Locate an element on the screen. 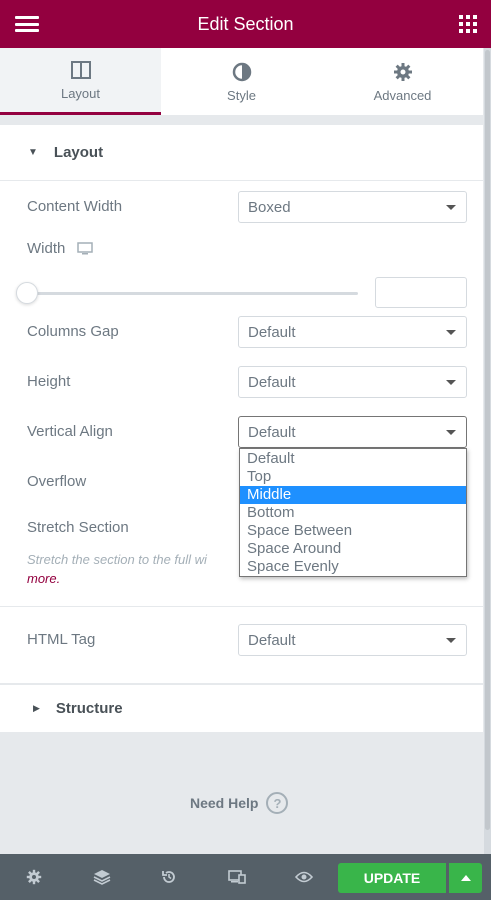 The width and height of the screenshot is (491, 900). learn-more-link: more. is located at coordinates (43, 578).